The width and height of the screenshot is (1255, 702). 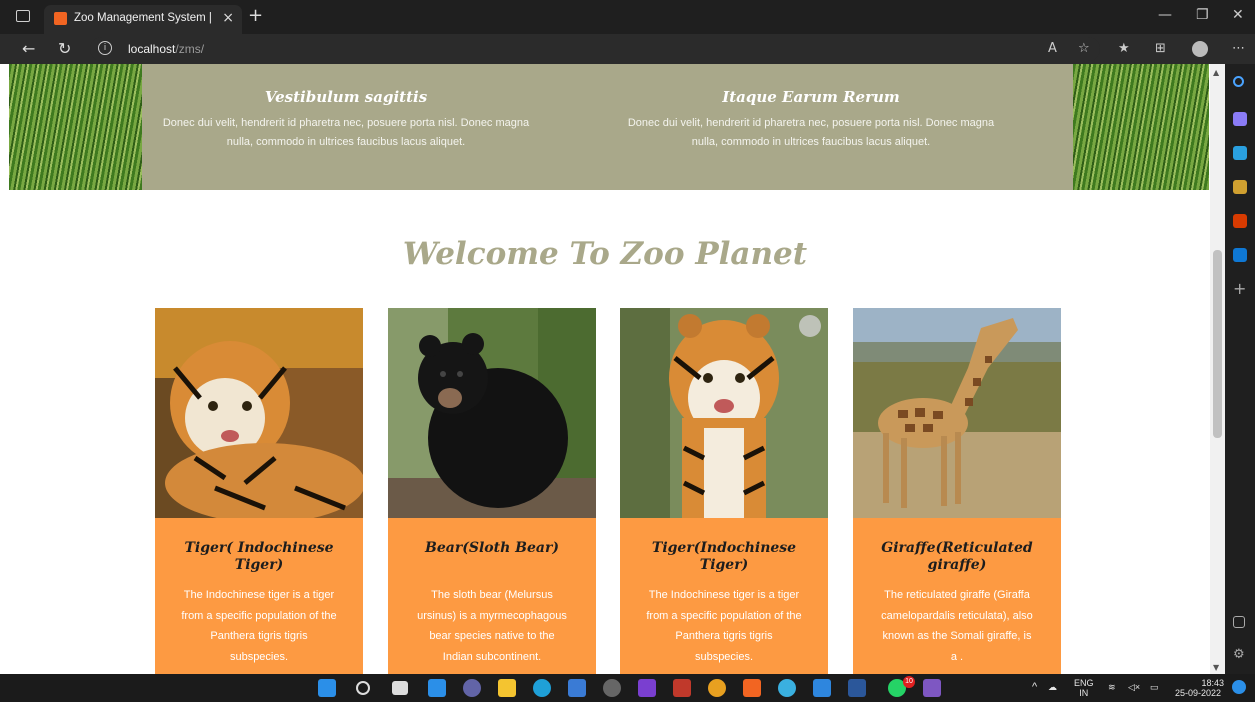 I want to click on restore-button: ❐, so click(x=1202, y=15).